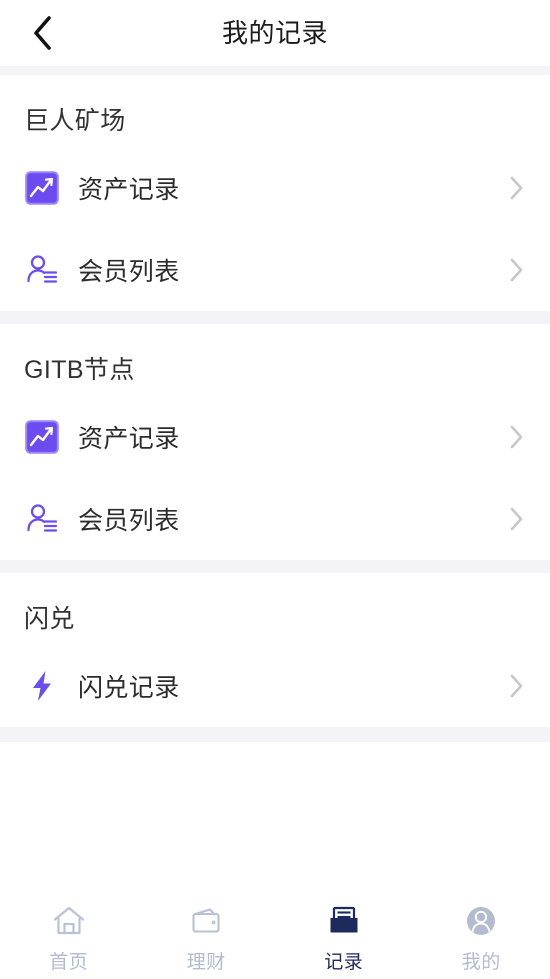  I want to click on lightning-bolt-icon, so click(42, 686).